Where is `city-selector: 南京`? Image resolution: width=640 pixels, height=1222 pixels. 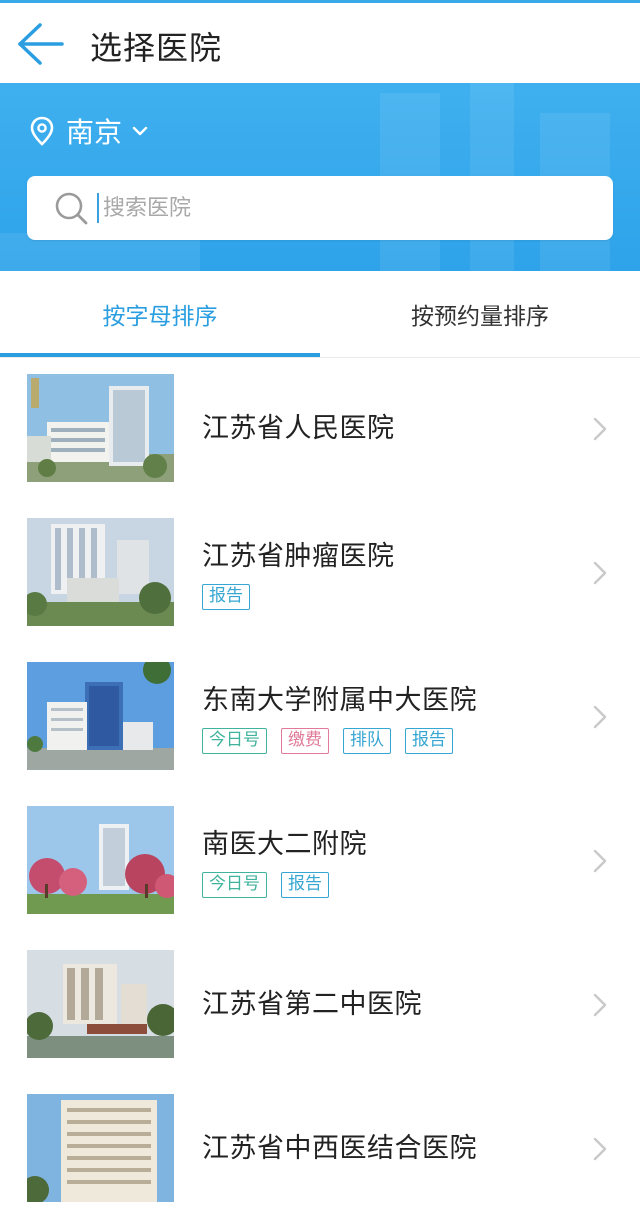 city-selector: 南京 is located at coordinates (89, 131).